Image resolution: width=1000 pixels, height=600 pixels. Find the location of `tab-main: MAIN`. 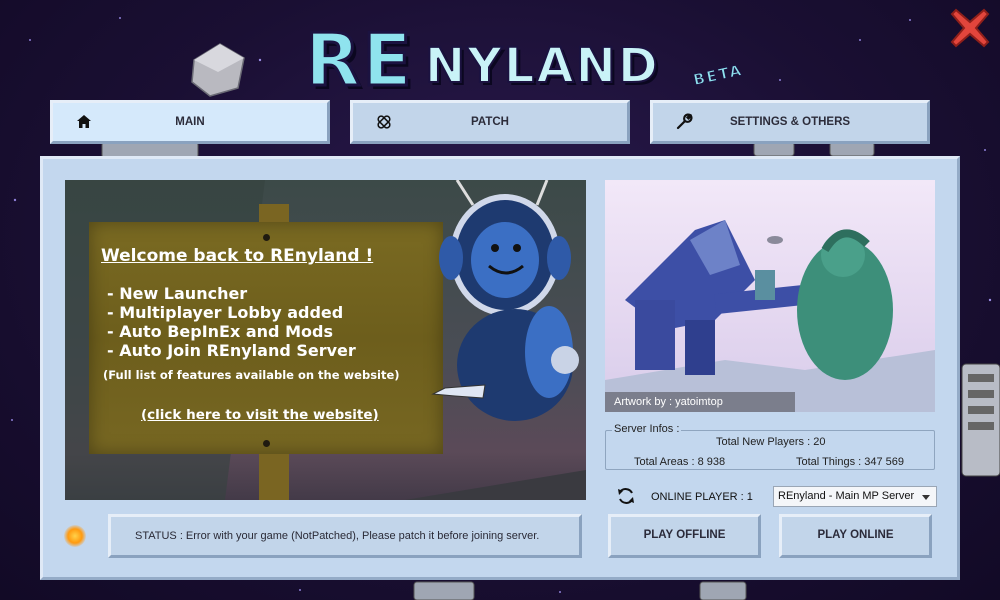

tab-main: MAIN is located at coordinates (190, 122).